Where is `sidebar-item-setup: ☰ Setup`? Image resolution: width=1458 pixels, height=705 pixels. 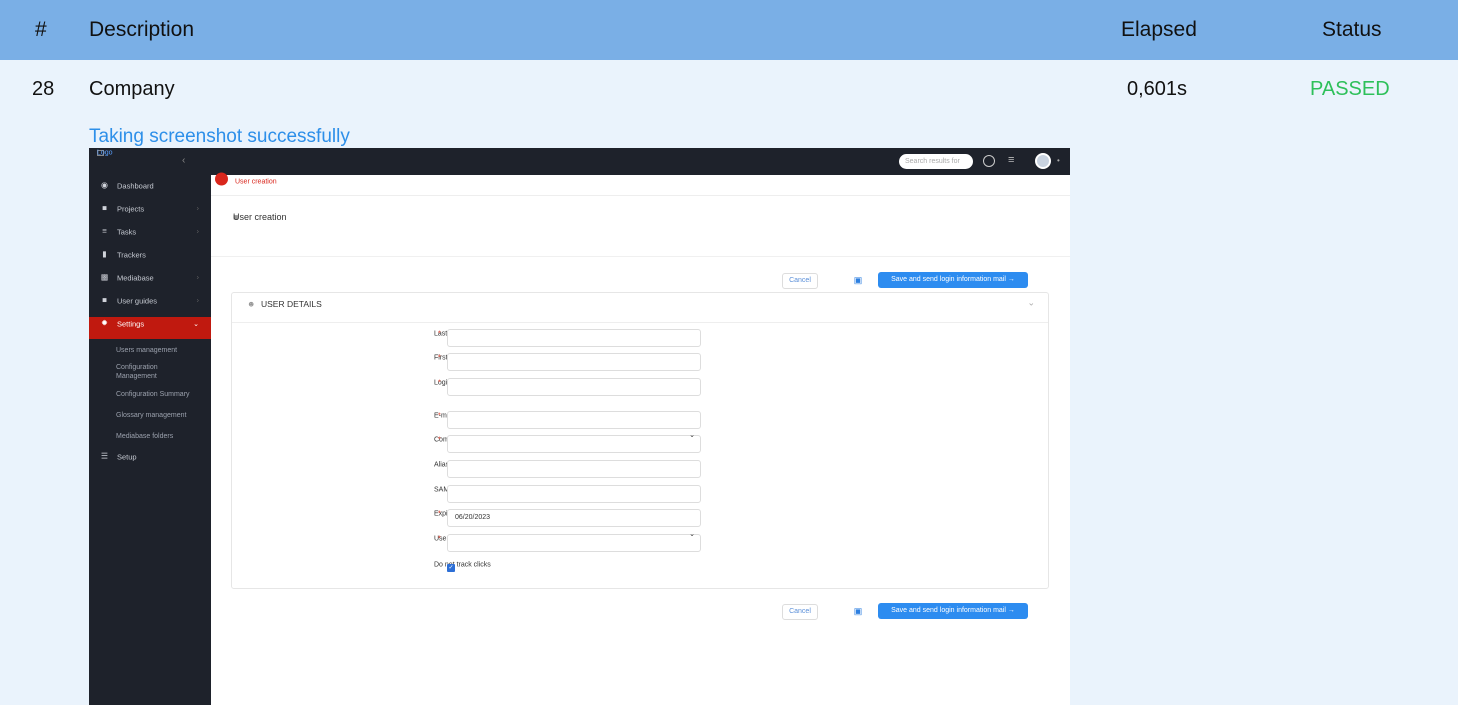
sidebar-item-setup: ☰ Setup is located at coordinates (150, 461).